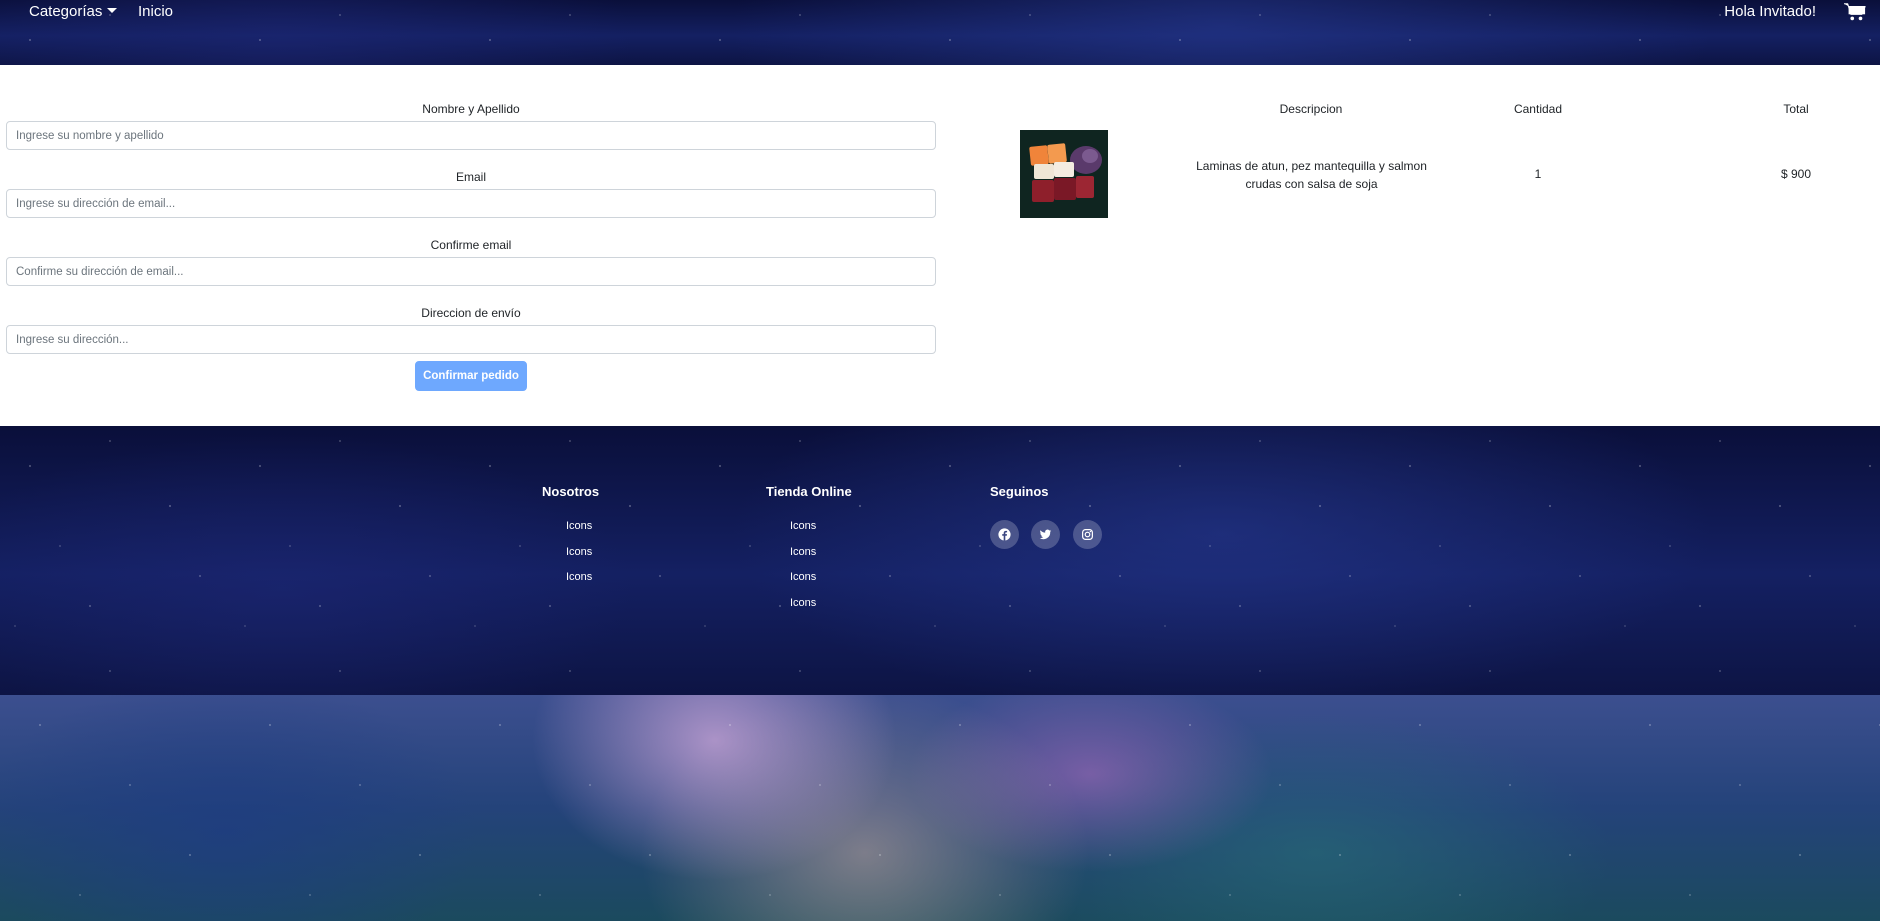 Image resolution: width=1880 pixels, height=921 pixels. Describe the element at coordinates (471, 313) in the screenshot. I see `address-label: Direccion de envío` at that location.